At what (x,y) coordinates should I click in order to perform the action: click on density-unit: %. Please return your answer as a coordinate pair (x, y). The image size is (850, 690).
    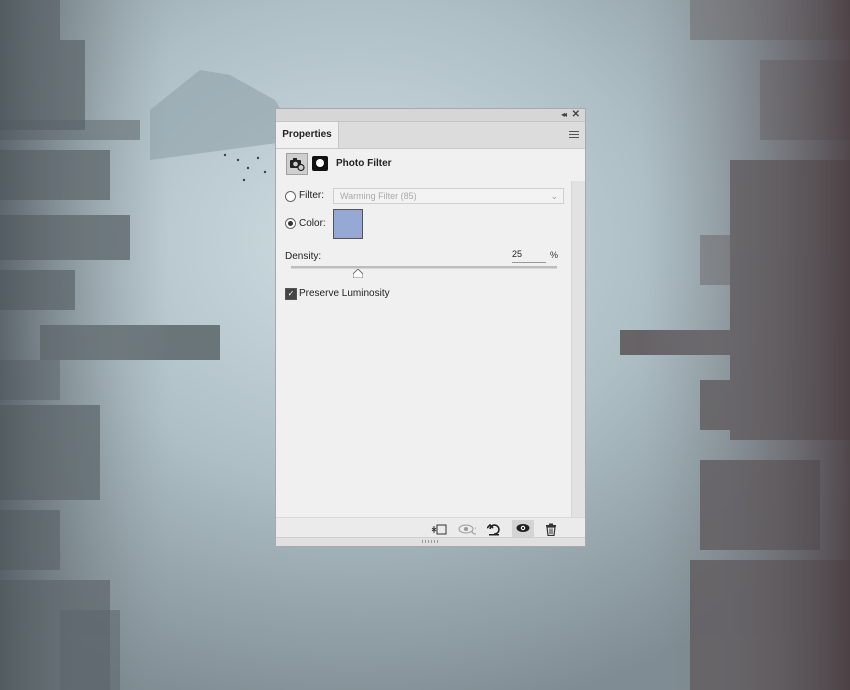
    Looking at the image, I should click on (554, 255).